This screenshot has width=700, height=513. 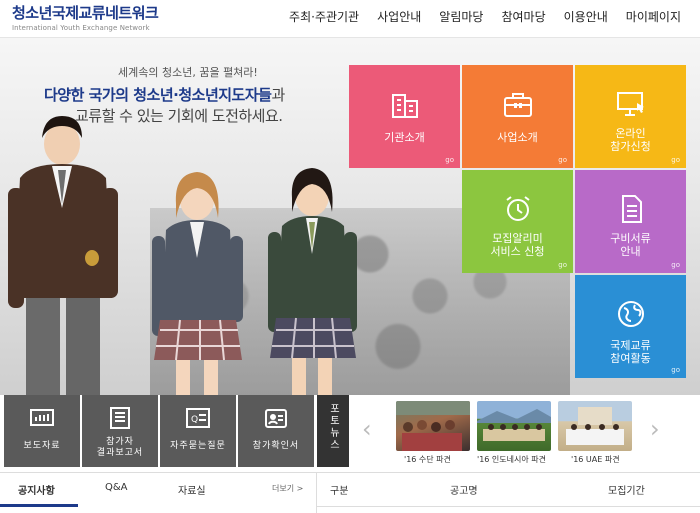 I want to click on nav-item-notices: 알림마당, so click(x=461, y=16).